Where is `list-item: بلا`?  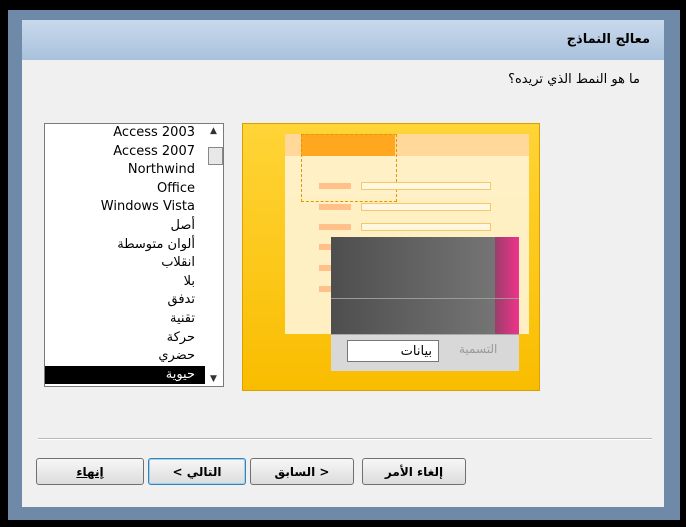 list-item: بلا is located at coordinates (125, 282).